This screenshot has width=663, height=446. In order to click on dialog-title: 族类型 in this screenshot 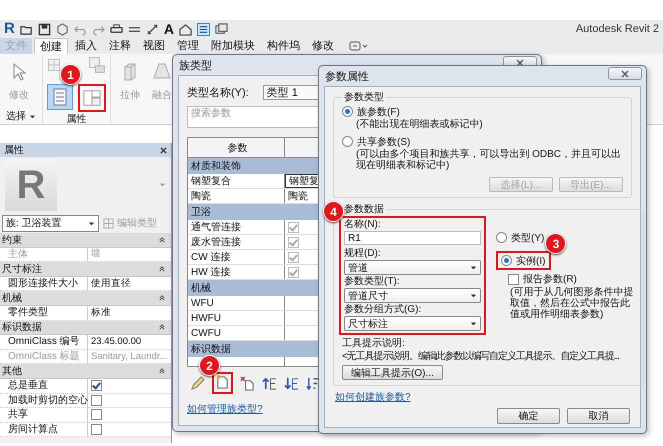, I will do `click(195, 65)`.